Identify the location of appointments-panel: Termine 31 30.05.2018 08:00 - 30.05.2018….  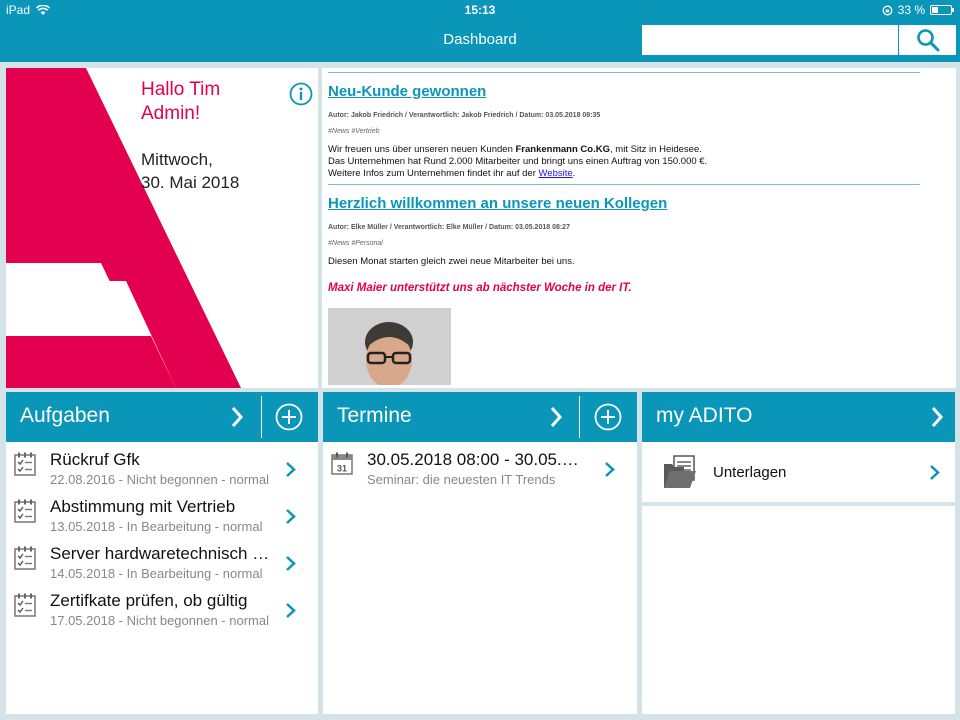
(480, 553).